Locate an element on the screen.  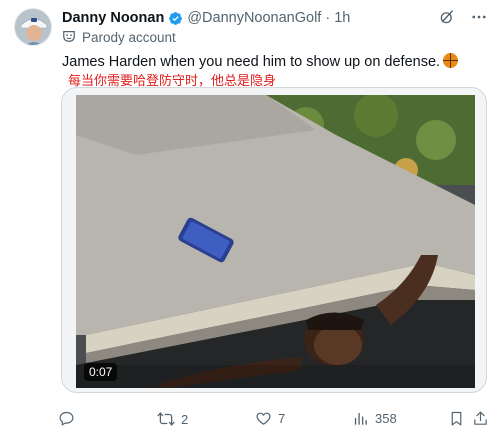
parody-label-text: Parody account is located at coordinates (129, 37).